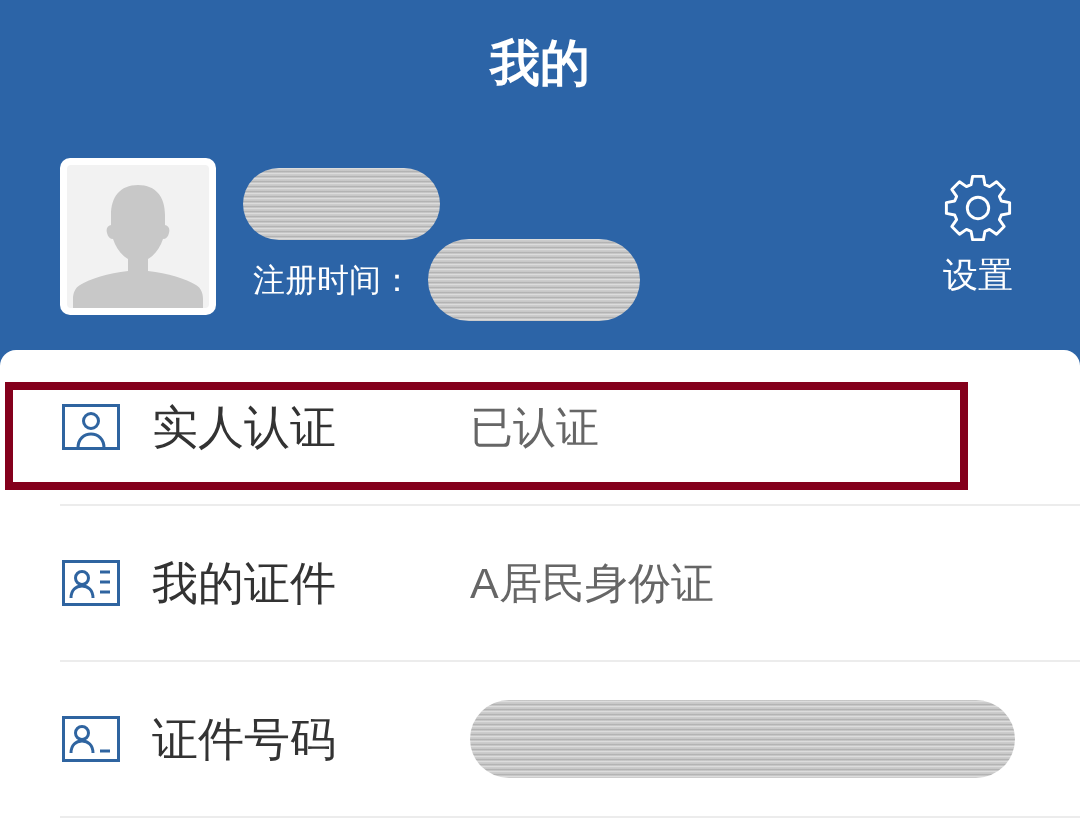 This screenshot has width=1080, height=825. What do you see at coordinates (333, 280) in the screenshot?
I see `registration-label: 注册时间：` at bounding box center [333, 280].